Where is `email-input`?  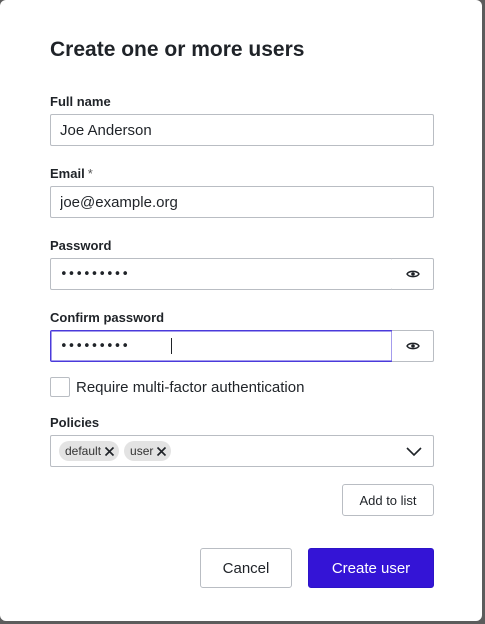
email-input is located at coordinates (242, 202).